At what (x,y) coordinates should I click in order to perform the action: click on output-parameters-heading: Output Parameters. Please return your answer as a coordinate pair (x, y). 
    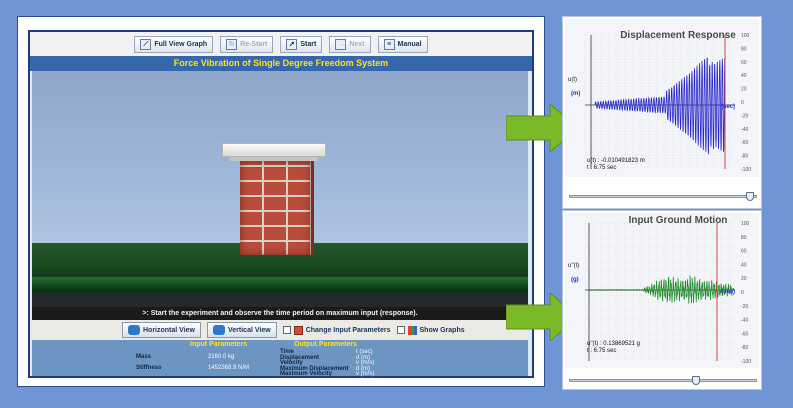
    Looking at the image, I should click on (326, 344).